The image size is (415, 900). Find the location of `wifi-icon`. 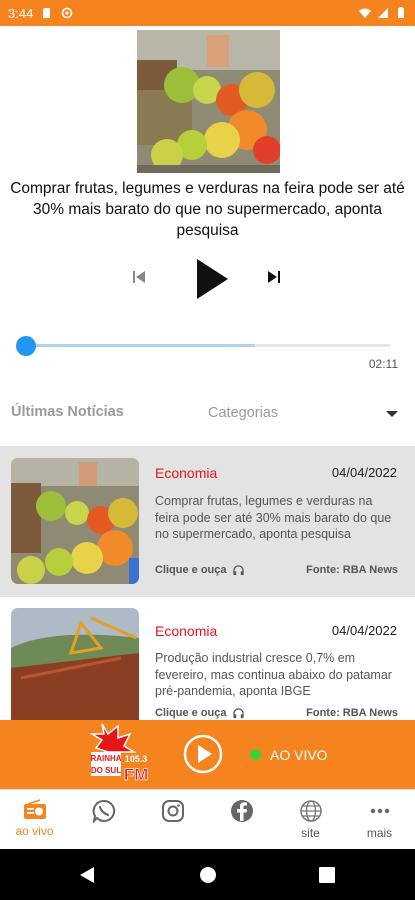

wifi-icon is located at coordinates (365, 13).